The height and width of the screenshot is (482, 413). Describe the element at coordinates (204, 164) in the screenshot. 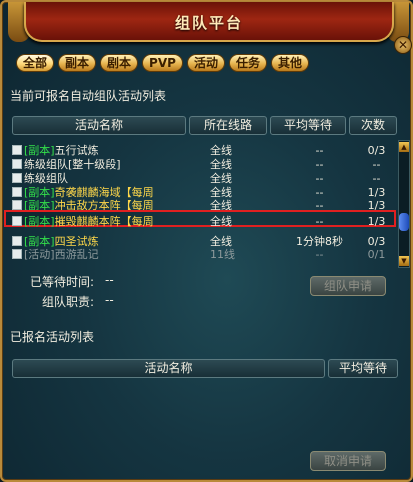

I see `list-item: 练级组队[整十级段] 全线 -- --` at that location.